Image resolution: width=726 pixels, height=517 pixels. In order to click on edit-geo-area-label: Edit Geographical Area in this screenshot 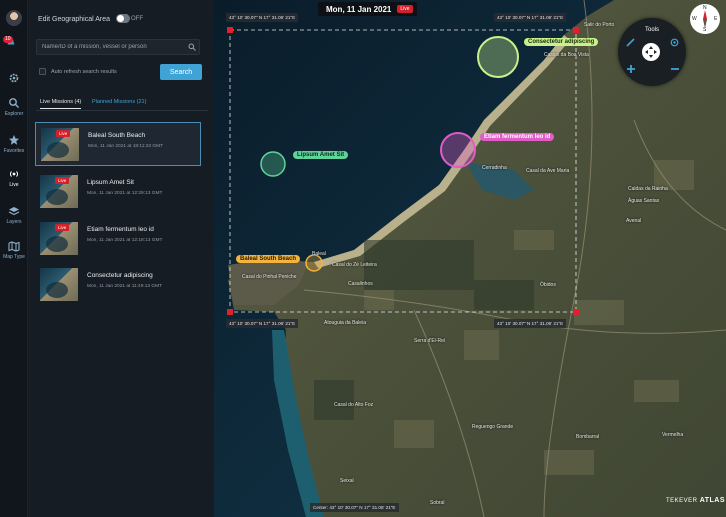, I will do `click(74, 19)`.